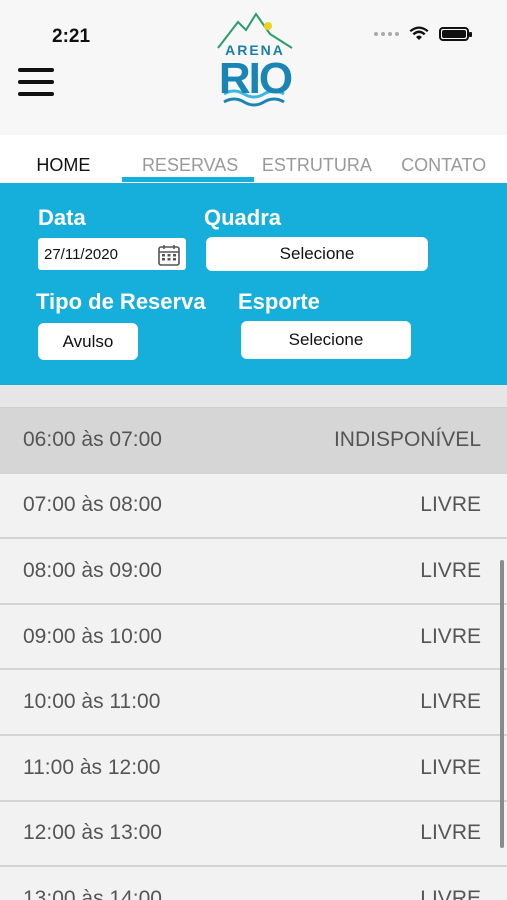  What do you see at coordinates (188, 179) in the screenshot?
I see `active-tab-indicator` at bounding box center [188, 179].